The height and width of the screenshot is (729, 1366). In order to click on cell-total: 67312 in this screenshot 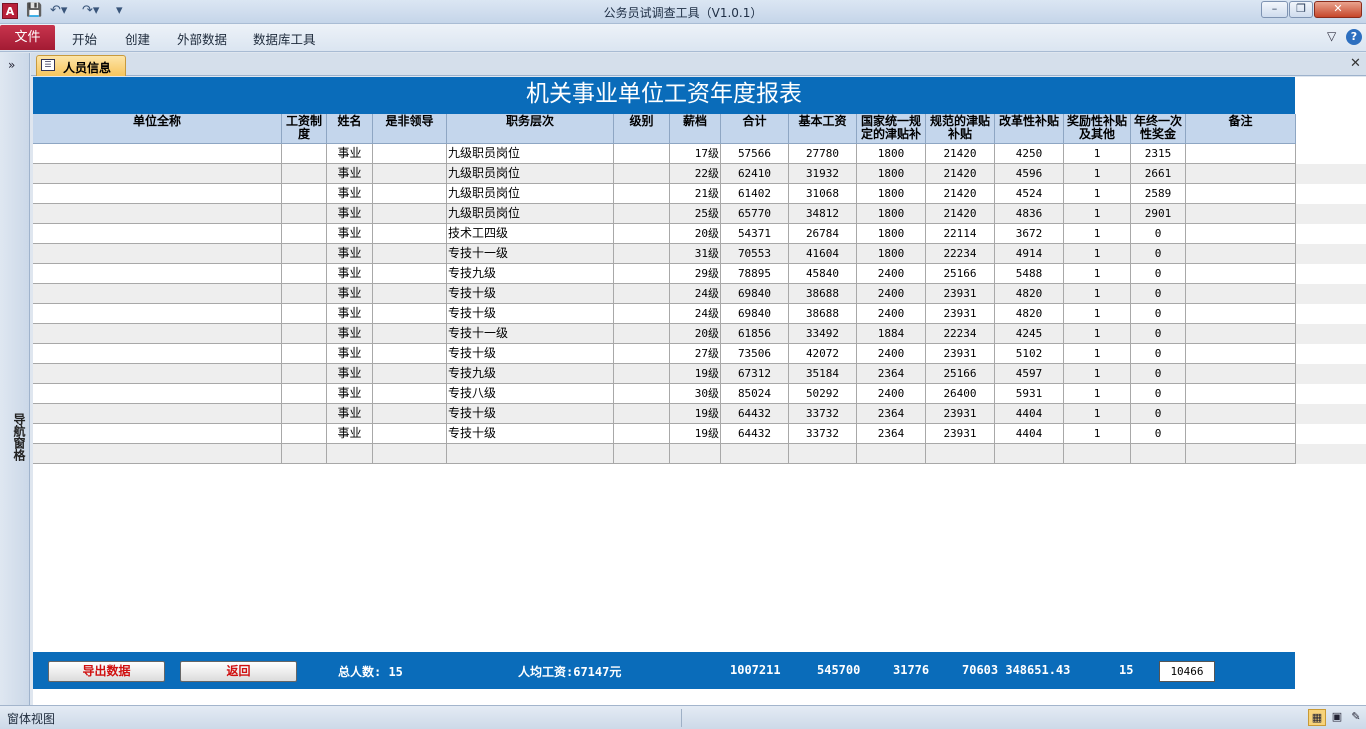, I will do `click(755, 374)`.